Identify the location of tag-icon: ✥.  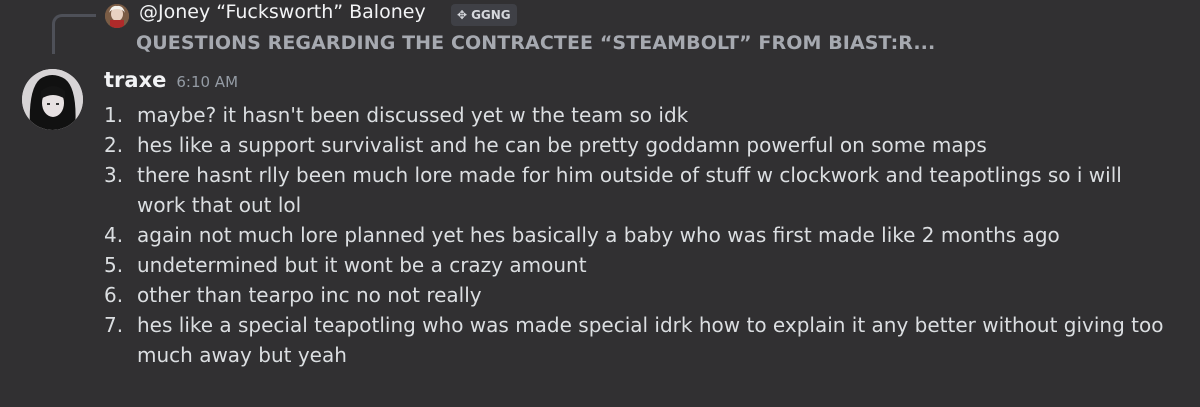
(462, 15).